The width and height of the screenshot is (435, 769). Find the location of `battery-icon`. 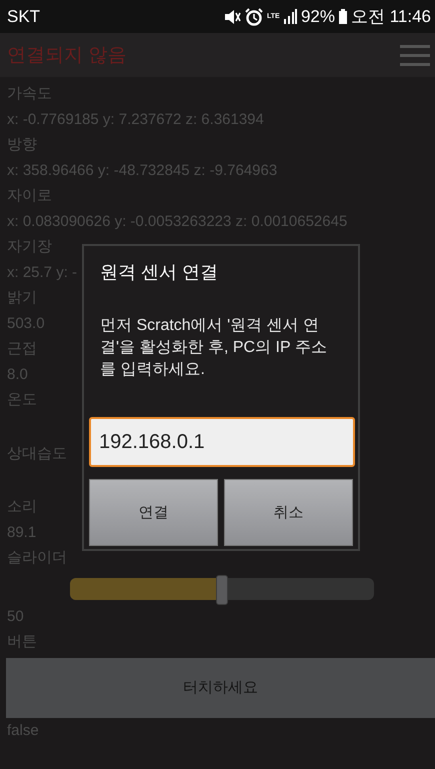

battery-icon is located at coordinates (342, 16).